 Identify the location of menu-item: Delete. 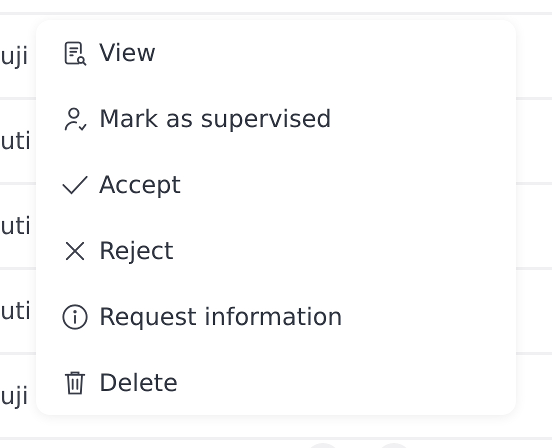
(276, 383).